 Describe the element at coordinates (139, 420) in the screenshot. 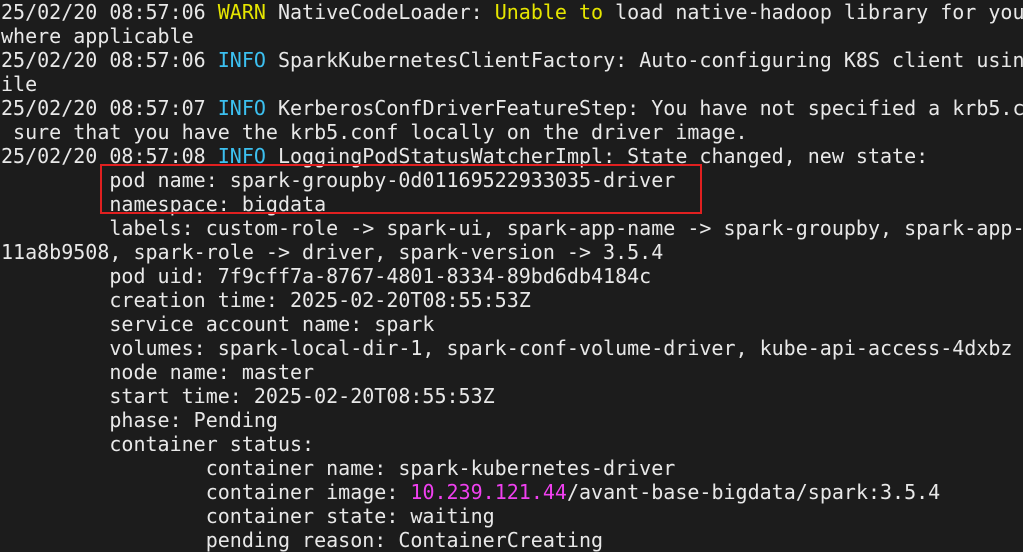

I see `log-text: phase: Pending` at that location.